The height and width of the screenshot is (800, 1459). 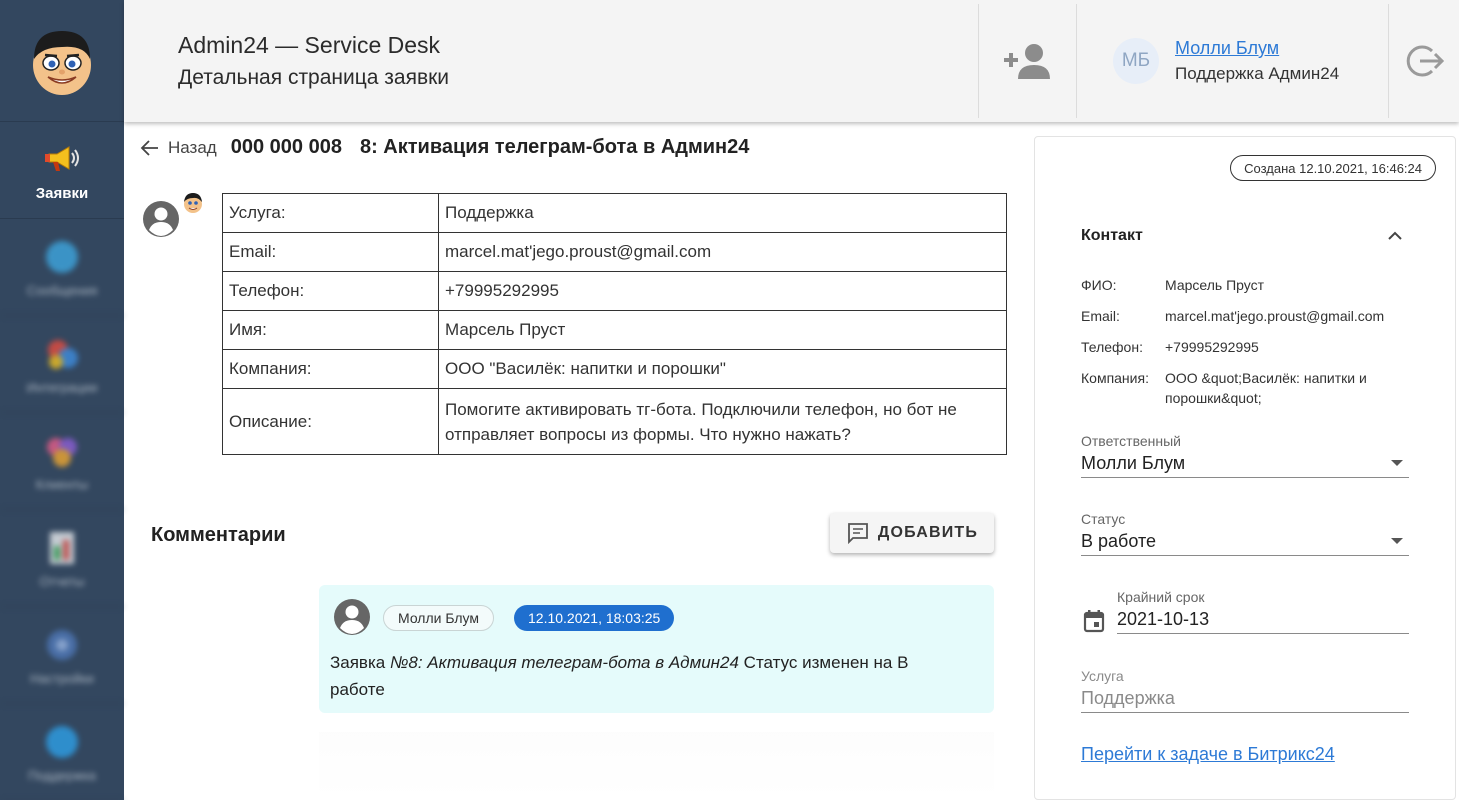 What do you see at coordinates (161, 219) in the screenshot?
I see `requester-avatar-icon` at bounding box center [161, 219].